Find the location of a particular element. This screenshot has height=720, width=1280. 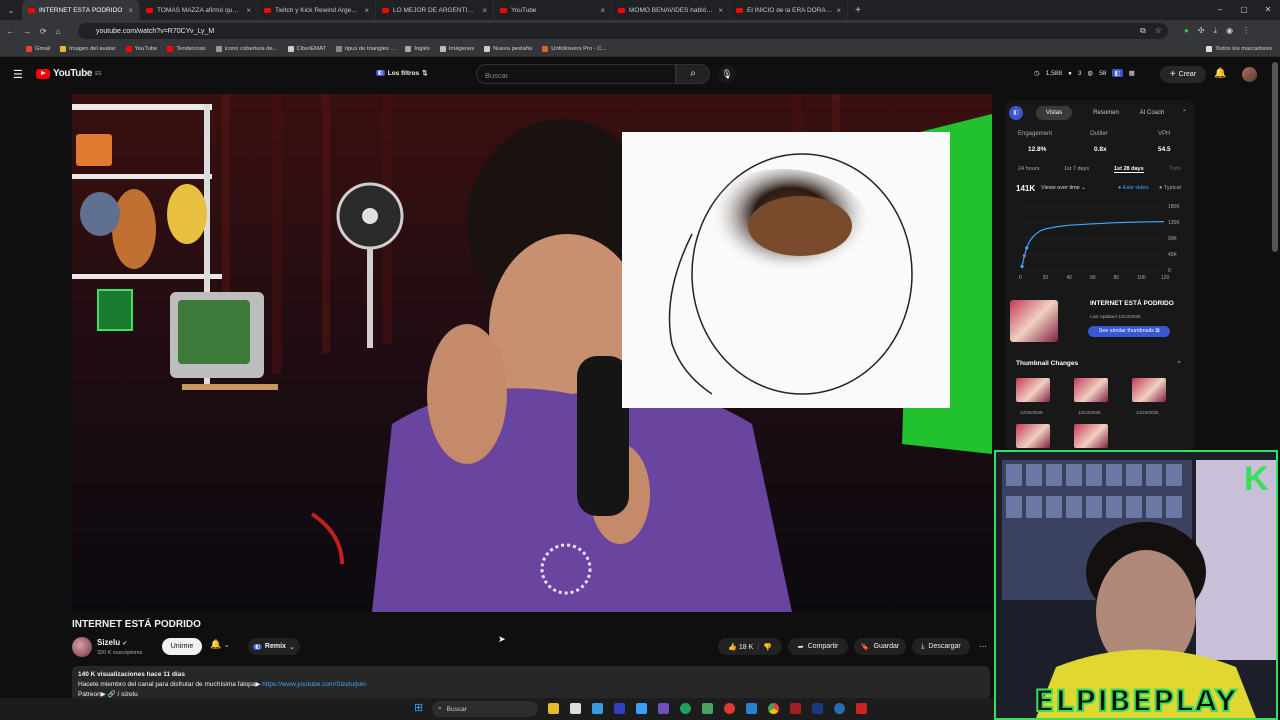

page-scrollbar is located at coordinates (1275, 157).